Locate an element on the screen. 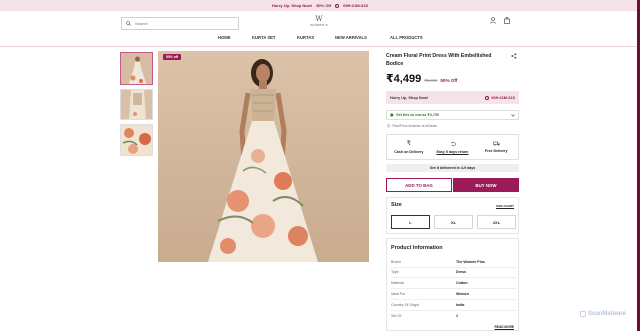 The image size is (640, 331). offer-content: Get this as low as ₹3,799 is located at coordinates (414, 115).